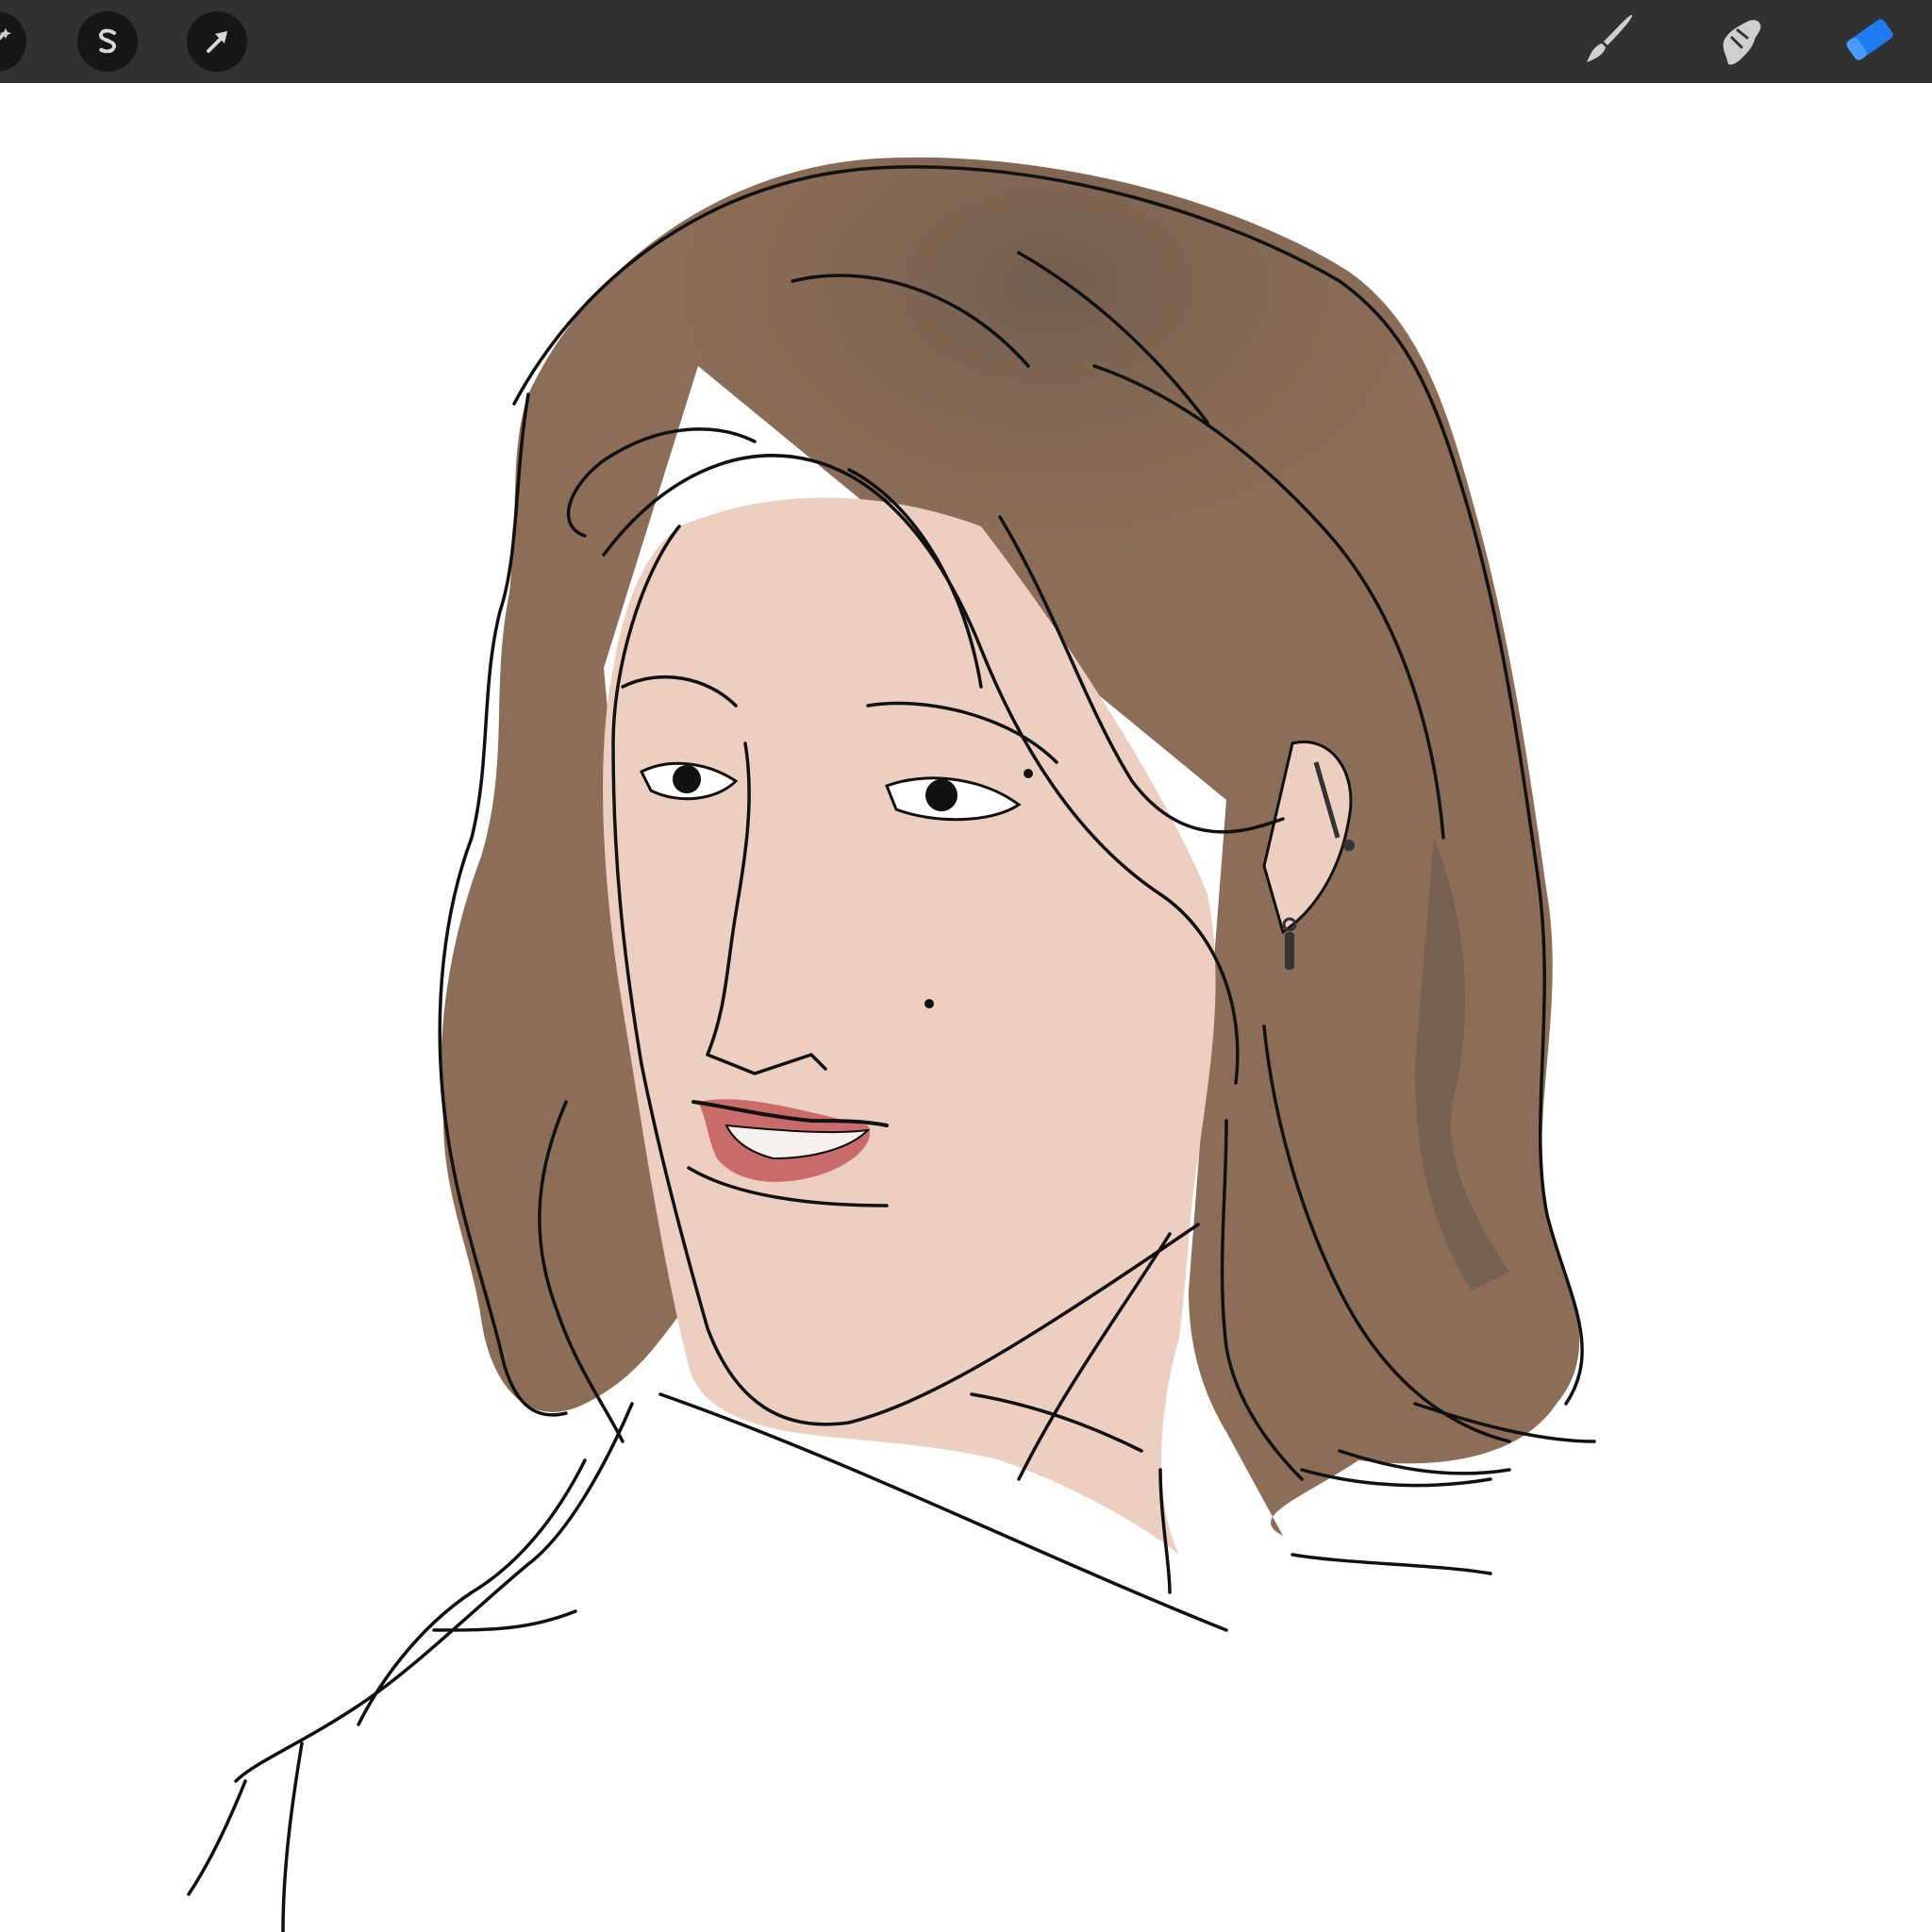  I want to click on smudge-tool-button, so click(1740, 41).